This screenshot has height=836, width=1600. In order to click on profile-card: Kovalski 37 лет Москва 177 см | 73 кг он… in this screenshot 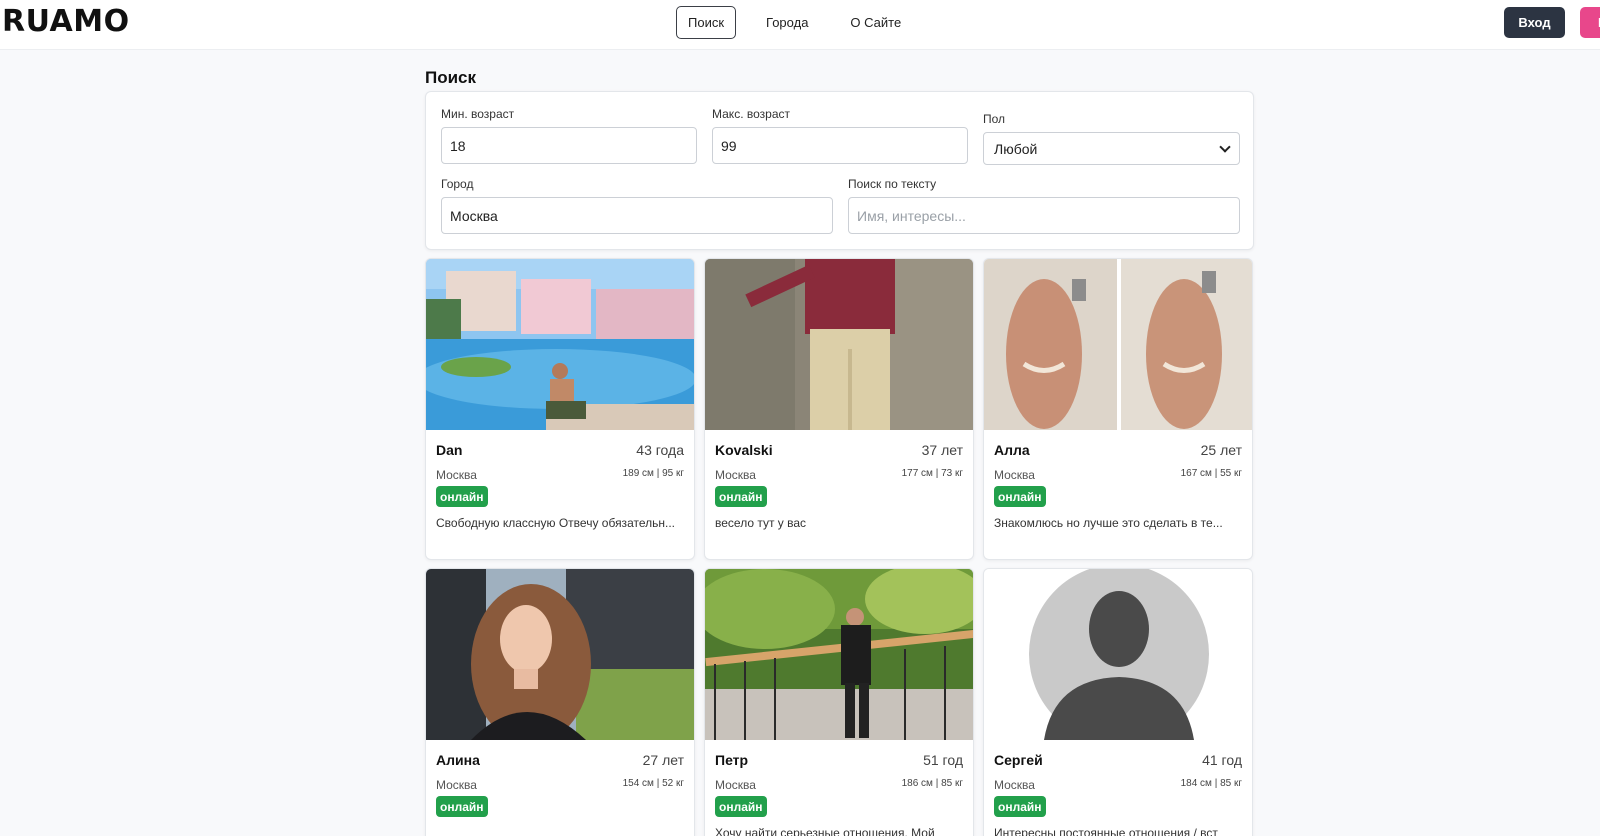, I will do `click(839, 409)`.